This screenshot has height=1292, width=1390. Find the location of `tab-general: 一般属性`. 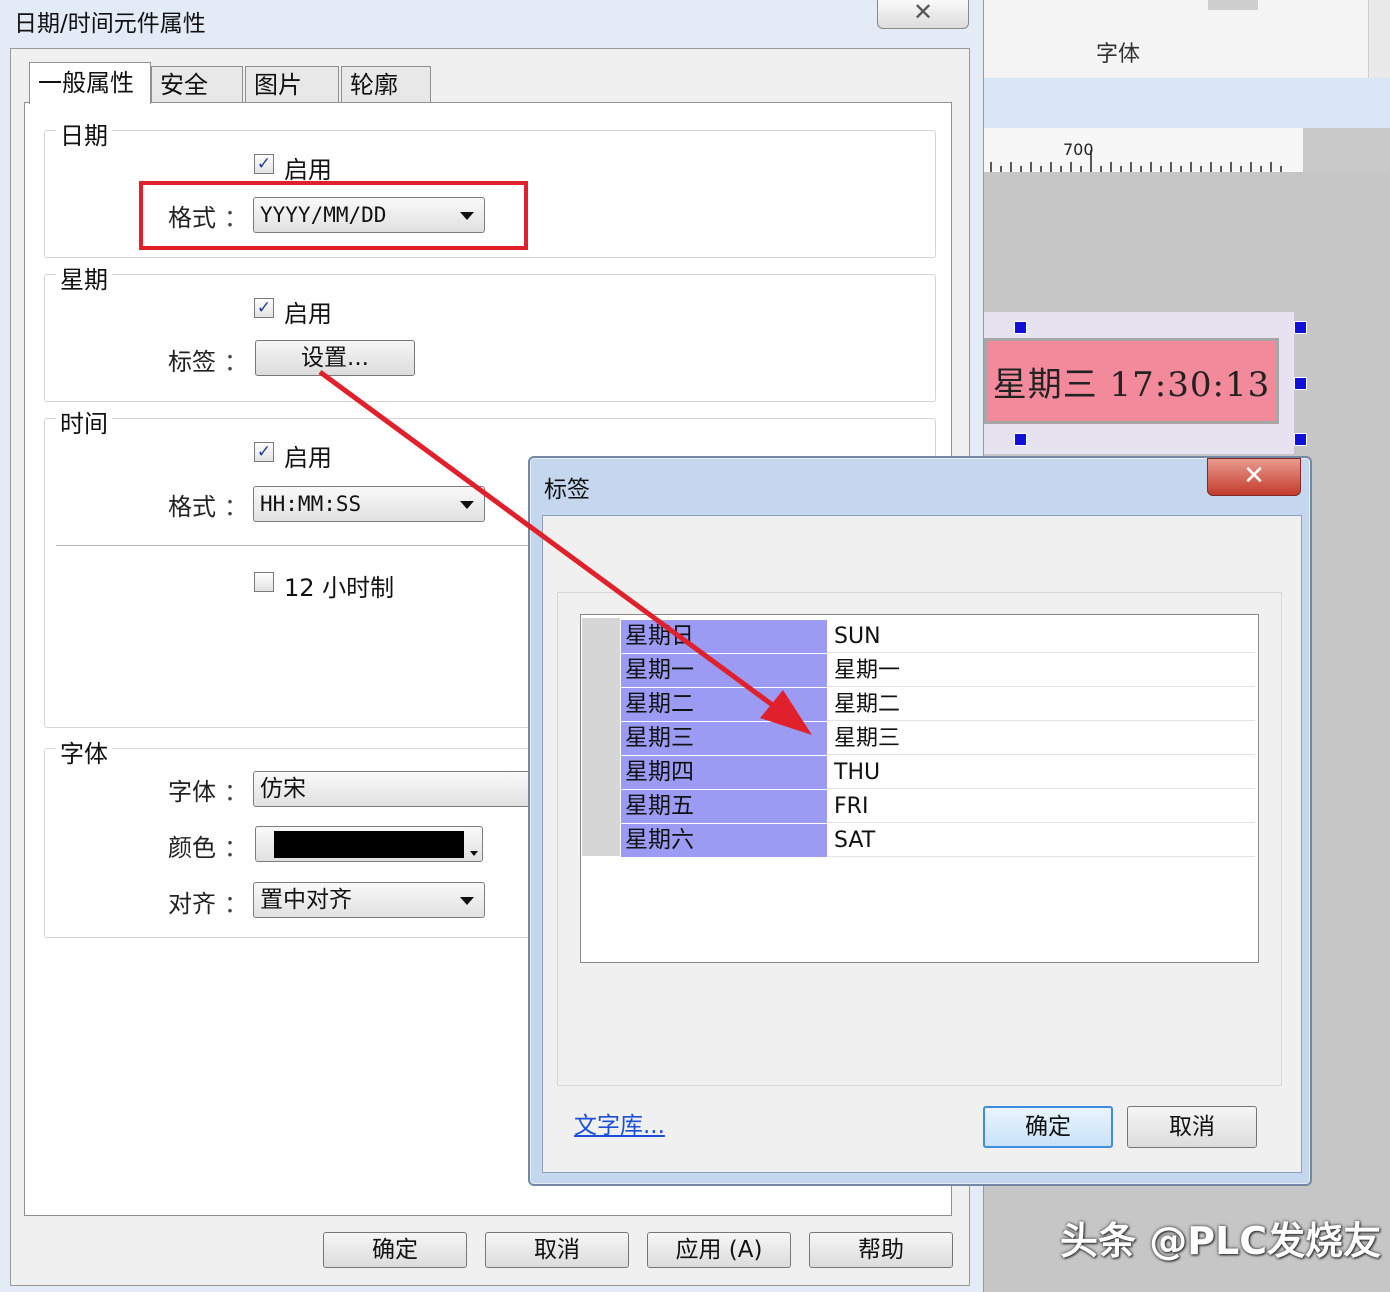

tab-general: 一般属性 is located at coordinates (90, 83).